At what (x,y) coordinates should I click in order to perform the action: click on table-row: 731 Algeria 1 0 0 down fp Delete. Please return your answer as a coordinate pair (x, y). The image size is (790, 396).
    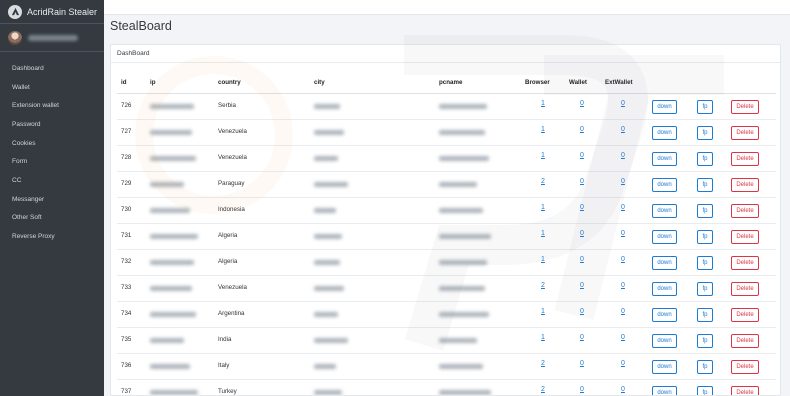
    Looking at the image, I should click on (446, 237).